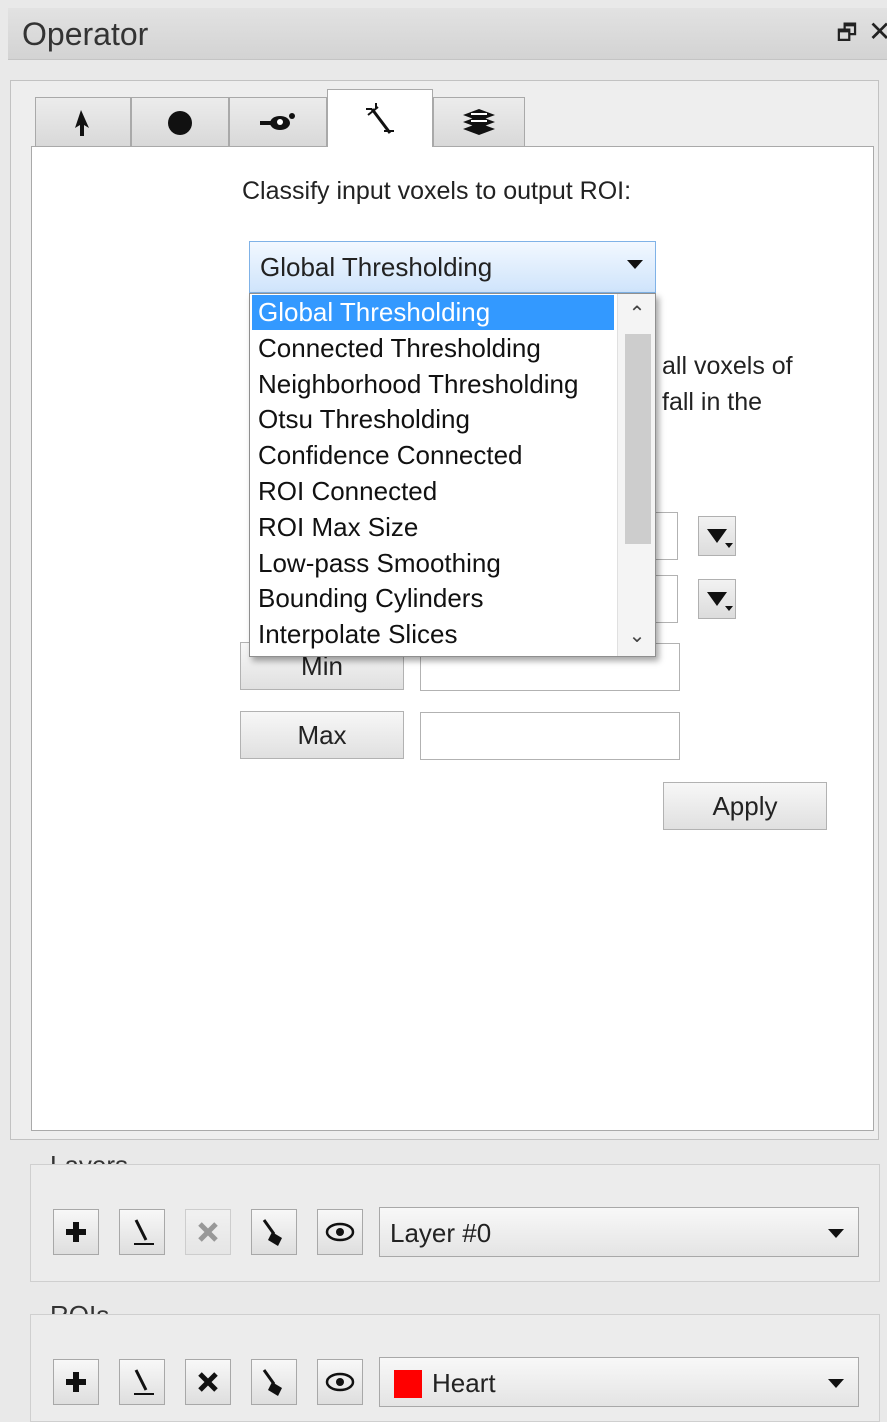  Describe the element at coordinates (619, 1232) in the screenshot. I see `layer-select: Layer #0` at that location.